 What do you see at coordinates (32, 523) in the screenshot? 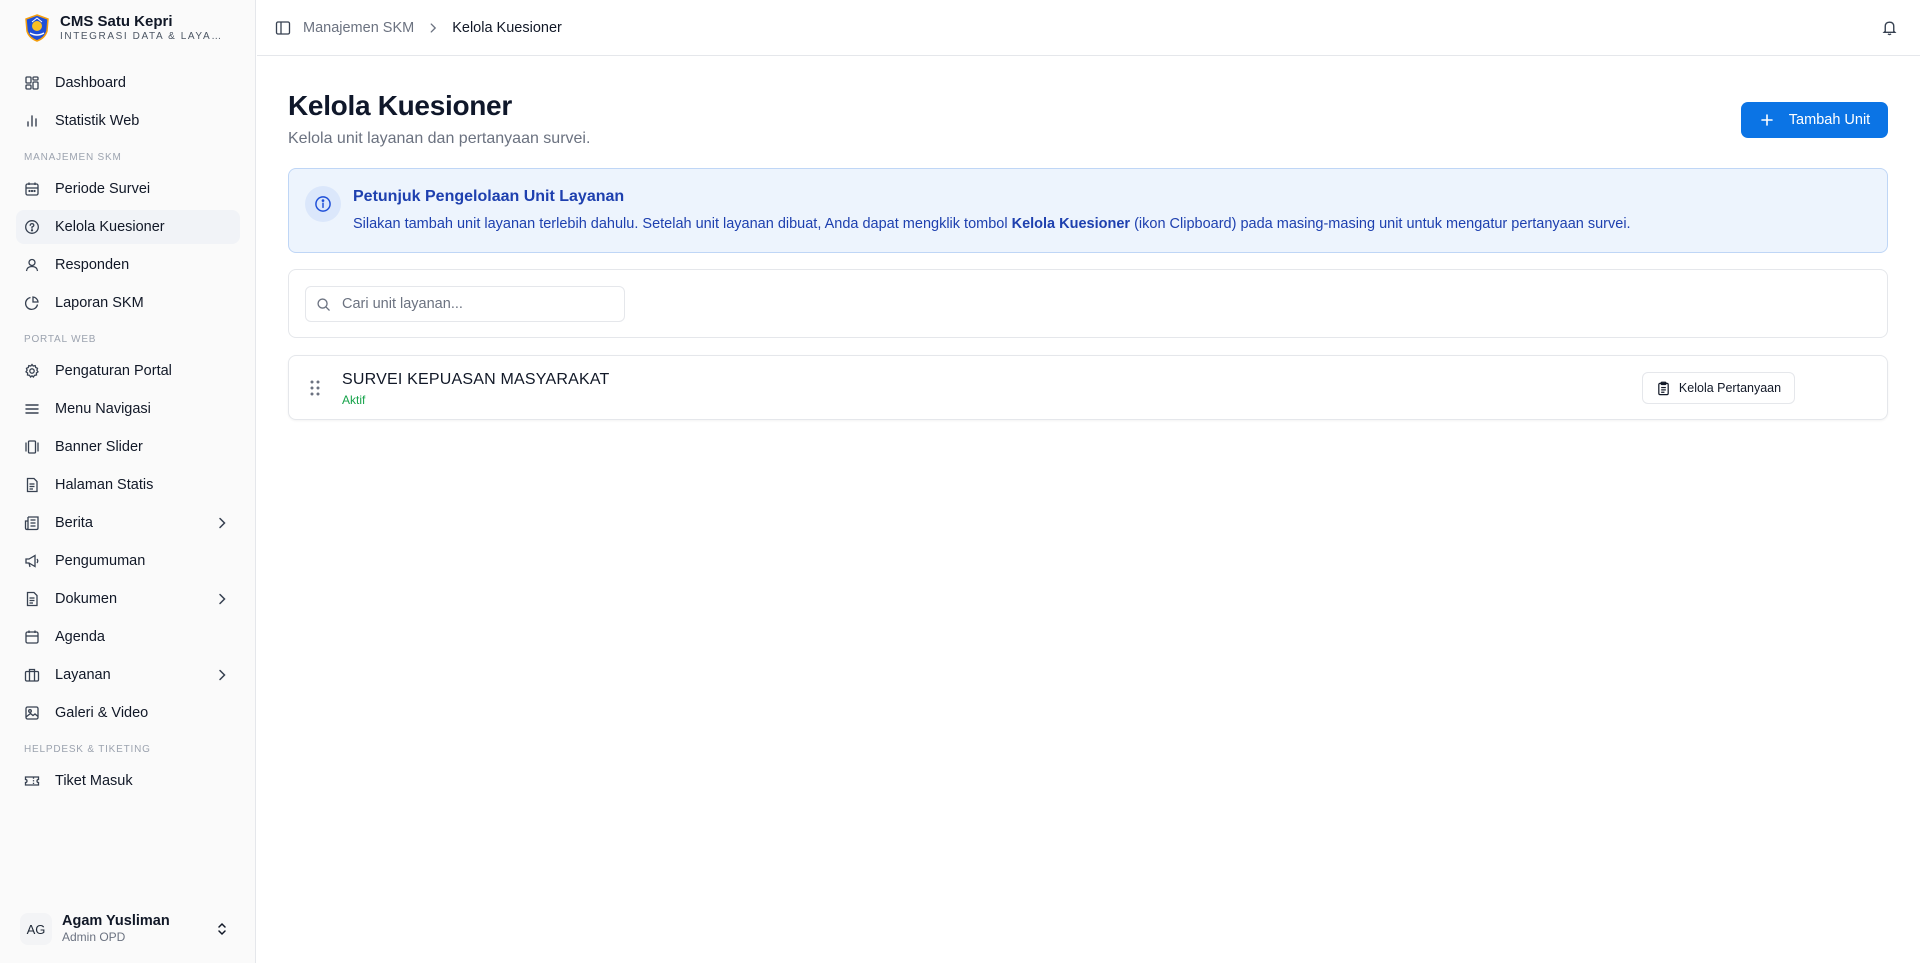
I see `newspaper-icon` at bounding box center [32, 523].